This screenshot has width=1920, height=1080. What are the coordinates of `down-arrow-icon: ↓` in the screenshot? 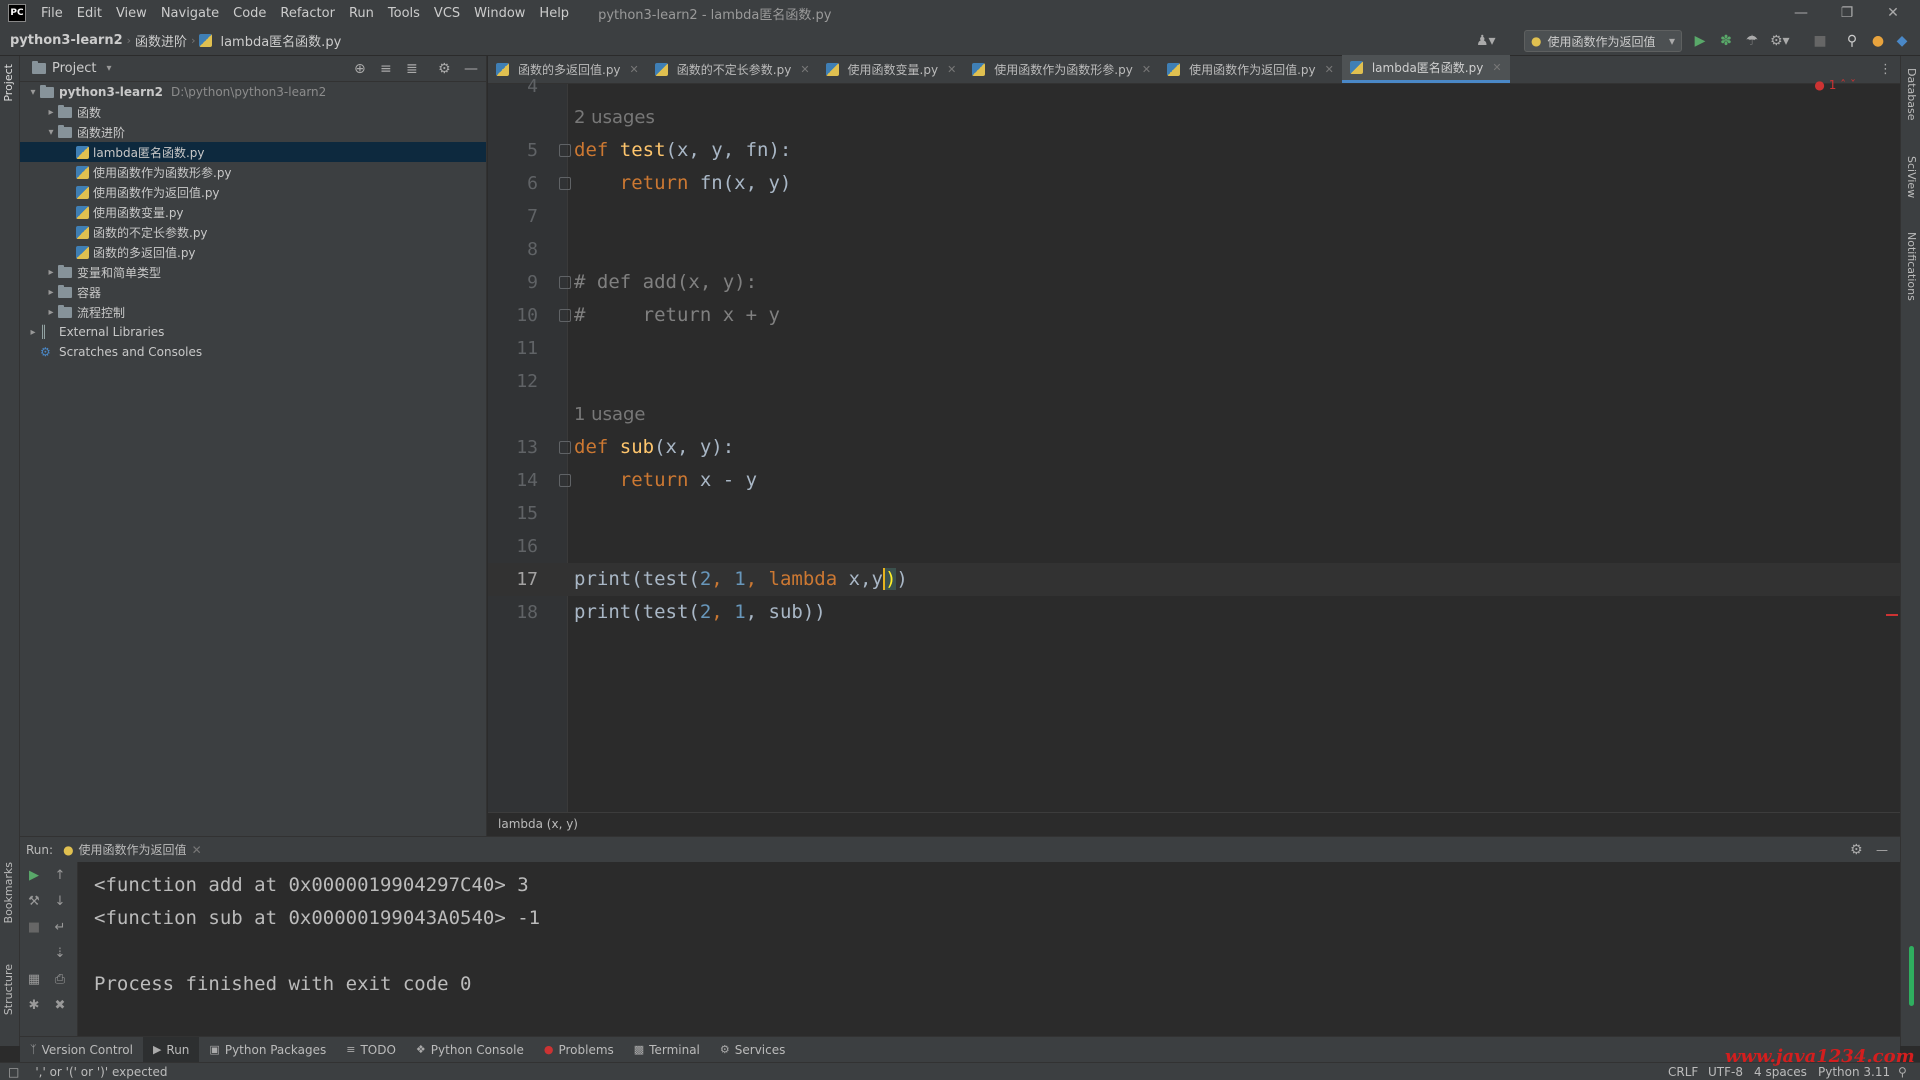 It's located at (60, 901).